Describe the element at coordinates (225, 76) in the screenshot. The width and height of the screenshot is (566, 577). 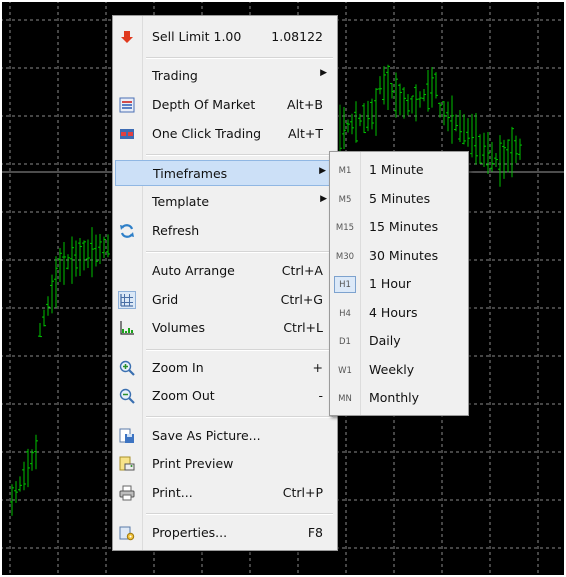
I see `menu-item-trading: Trading ▶` at that location.